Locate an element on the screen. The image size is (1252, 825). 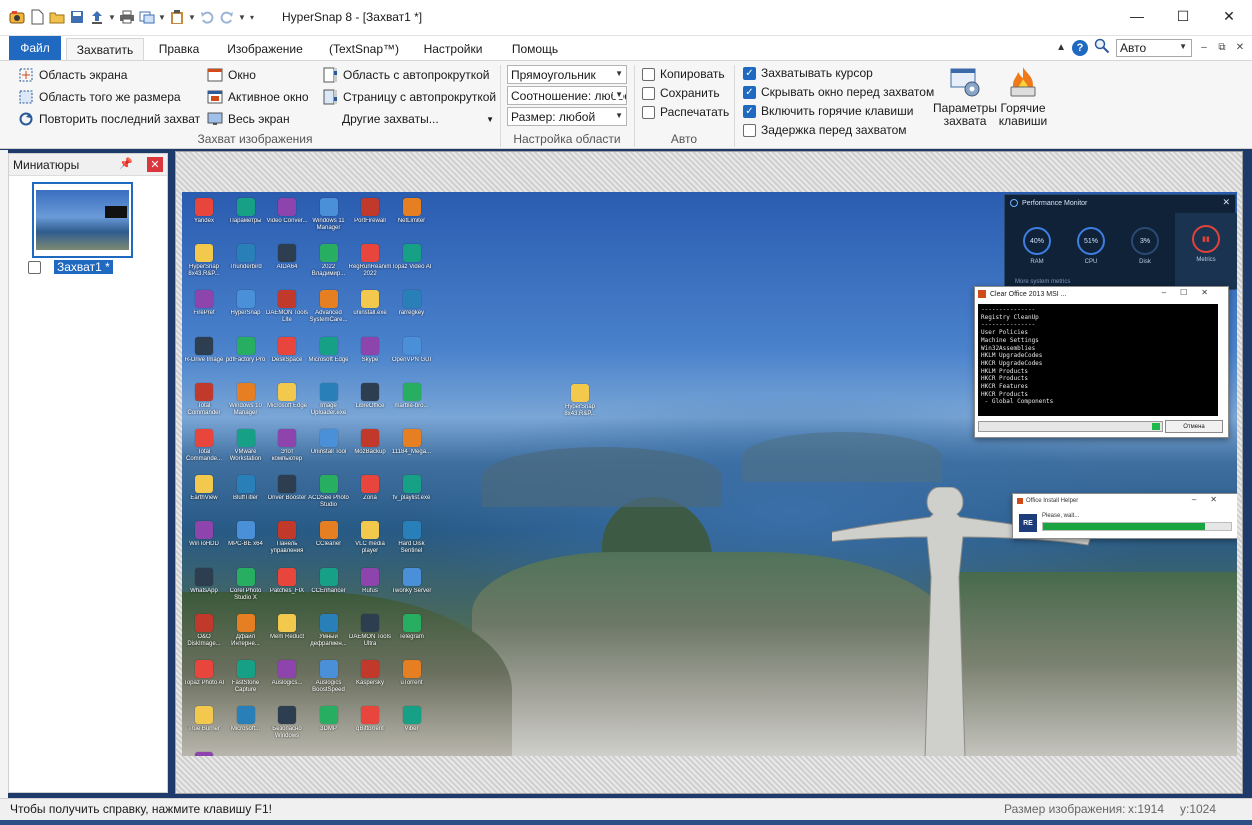
desktop-icon-label: Uninstall Tool is located at coordinates (328, 452).